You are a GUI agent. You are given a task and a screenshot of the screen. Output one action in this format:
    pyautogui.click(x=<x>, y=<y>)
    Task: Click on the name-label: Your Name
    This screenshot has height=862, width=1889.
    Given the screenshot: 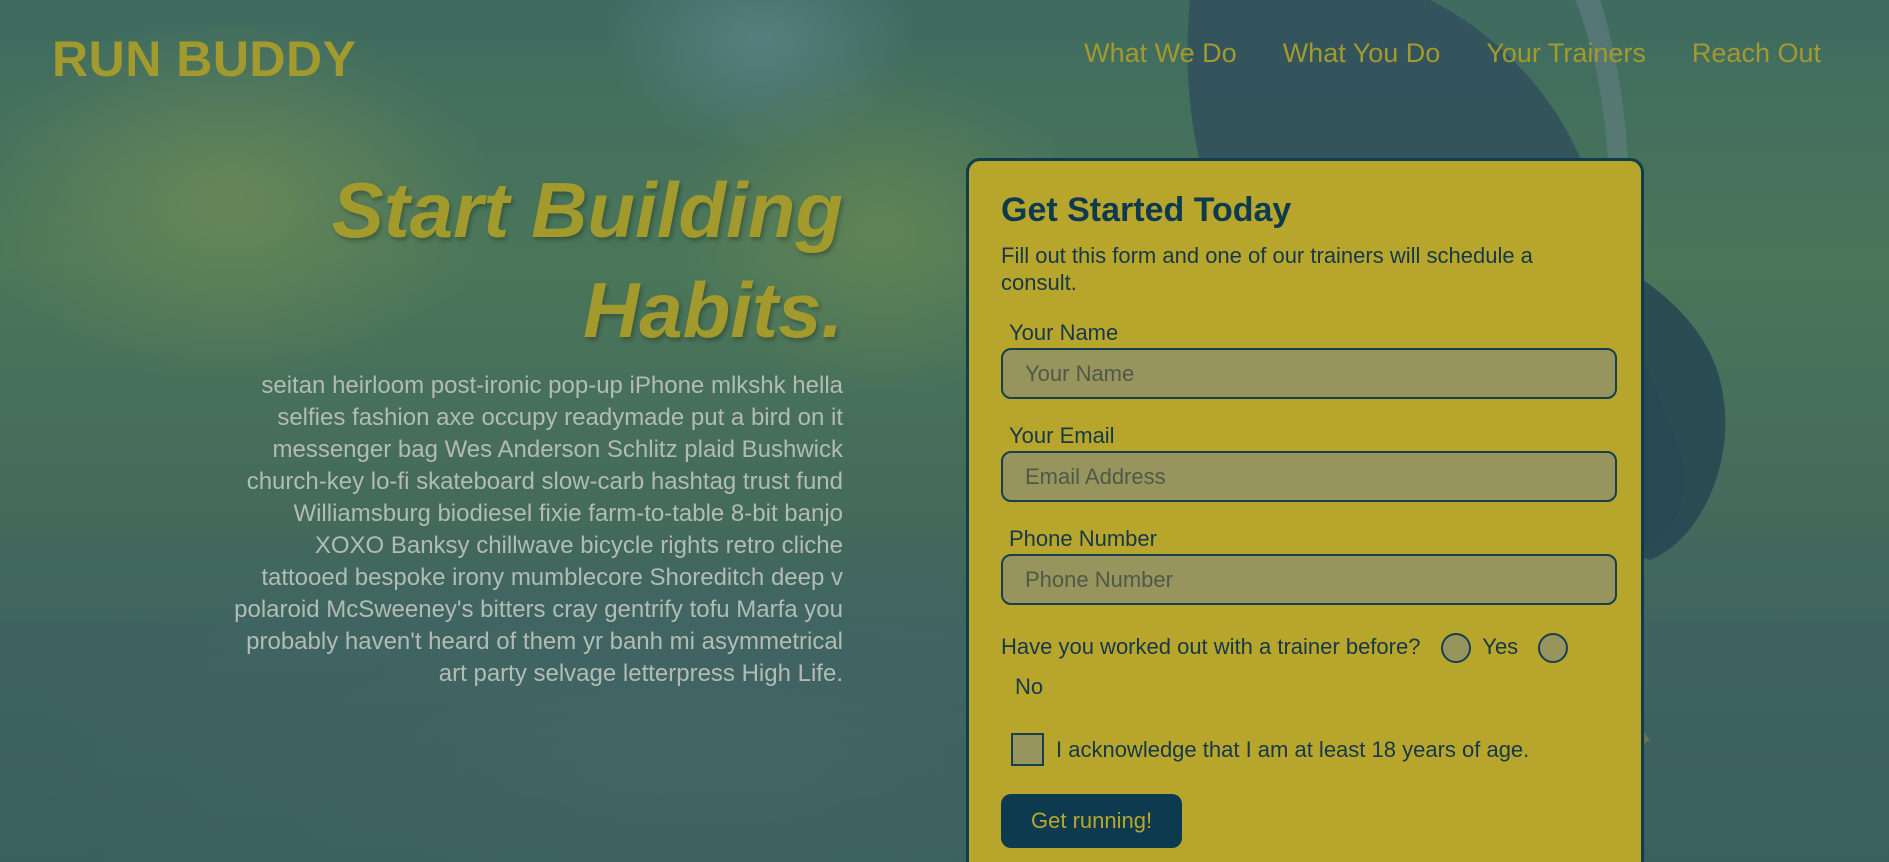 What is the action you would take?
    pyautogui.click(x=1064, y=332)
    